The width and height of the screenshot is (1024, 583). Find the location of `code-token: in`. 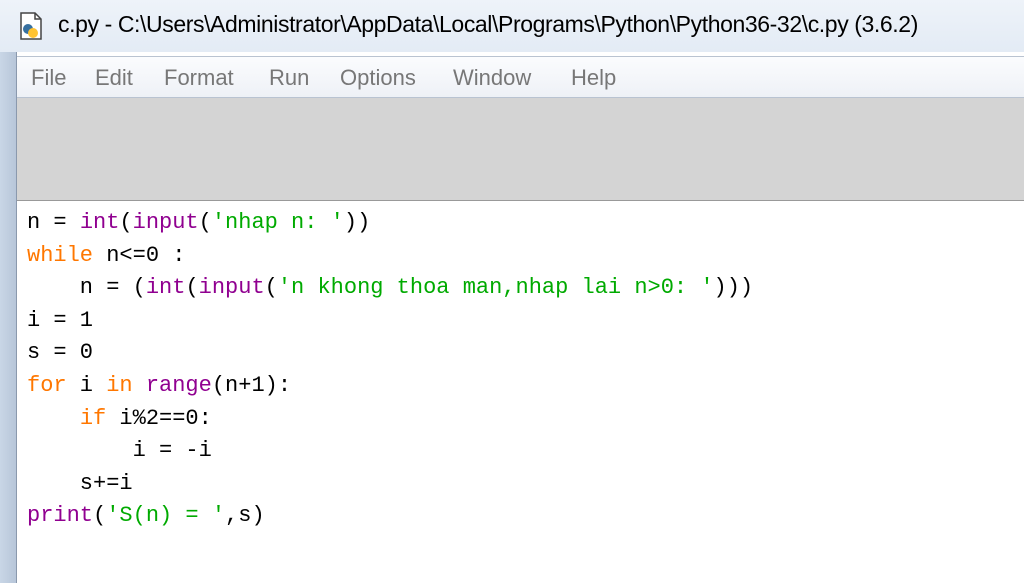

code-token: in is located at coordinates (119, 385).